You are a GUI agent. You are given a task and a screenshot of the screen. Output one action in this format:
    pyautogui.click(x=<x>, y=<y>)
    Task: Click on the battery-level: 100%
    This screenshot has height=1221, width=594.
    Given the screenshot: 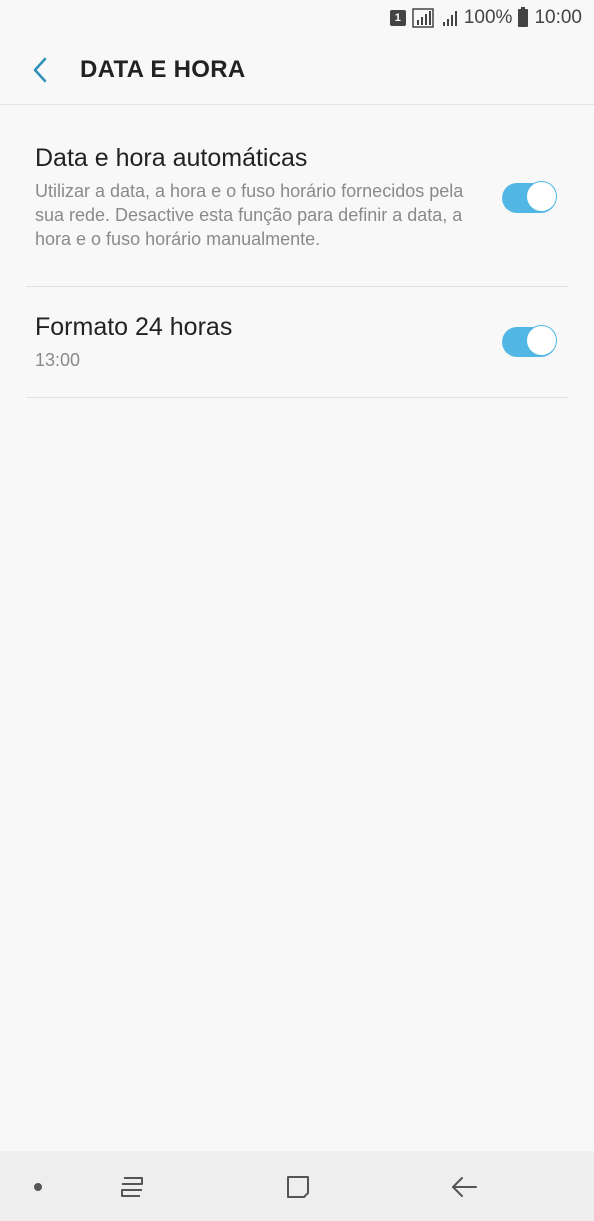 What is the action you would take?
    pyautogui.click(x=488, y=17)
    